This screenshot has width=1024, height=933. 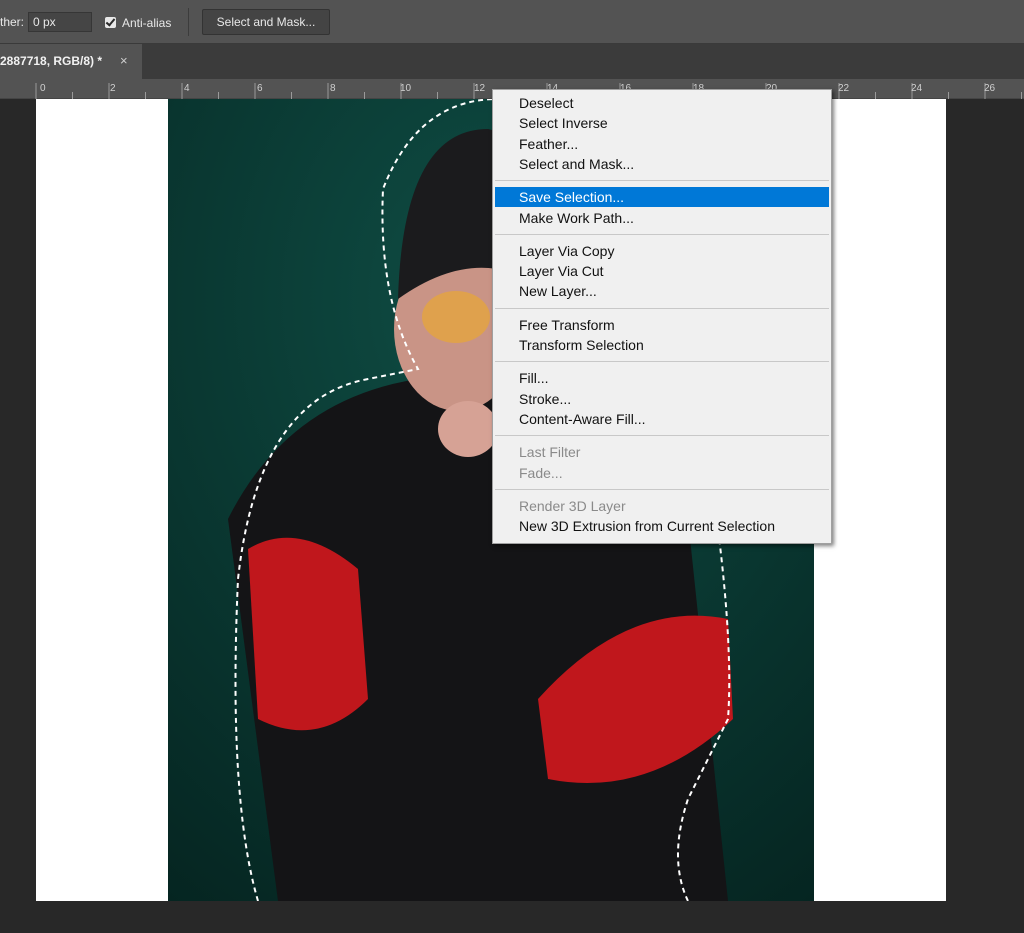 What do you see at coordinates (51, 61) in the screenshot?
I see `document-tab-title: 2887718, RGB/8) *` at bounding box center [51, 61].